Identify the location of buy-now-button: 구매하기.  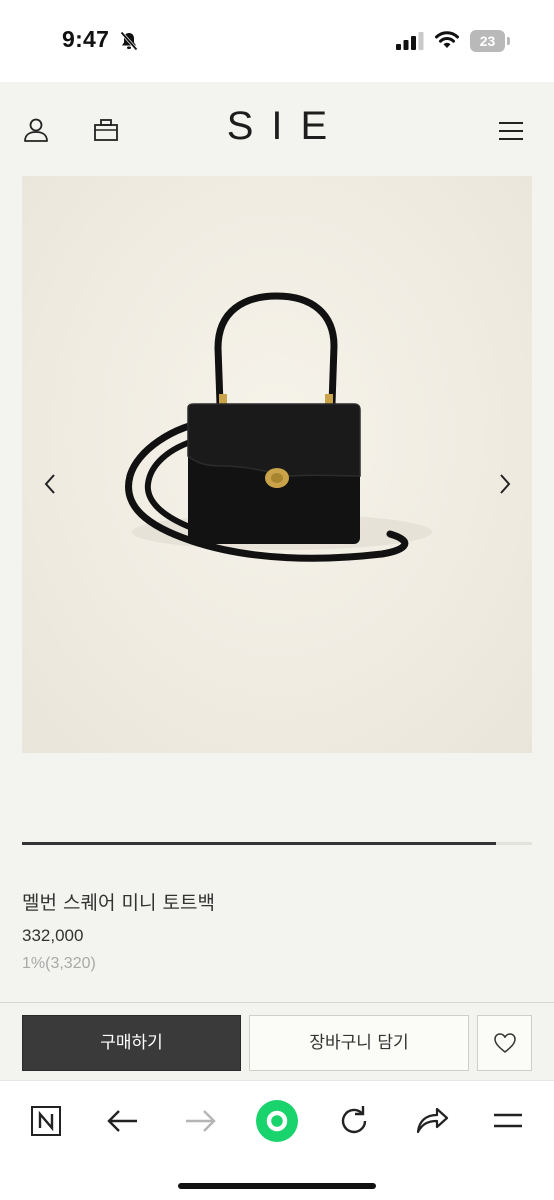
(131, 1043).